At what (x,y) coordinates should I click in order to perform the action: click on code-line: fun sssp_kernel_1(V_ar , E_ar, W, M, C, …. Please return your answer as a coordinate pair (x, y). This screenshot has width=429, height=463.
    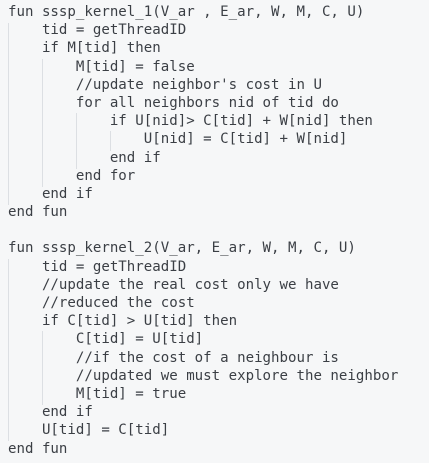
    Looking at the image, I should click on (186, 12).